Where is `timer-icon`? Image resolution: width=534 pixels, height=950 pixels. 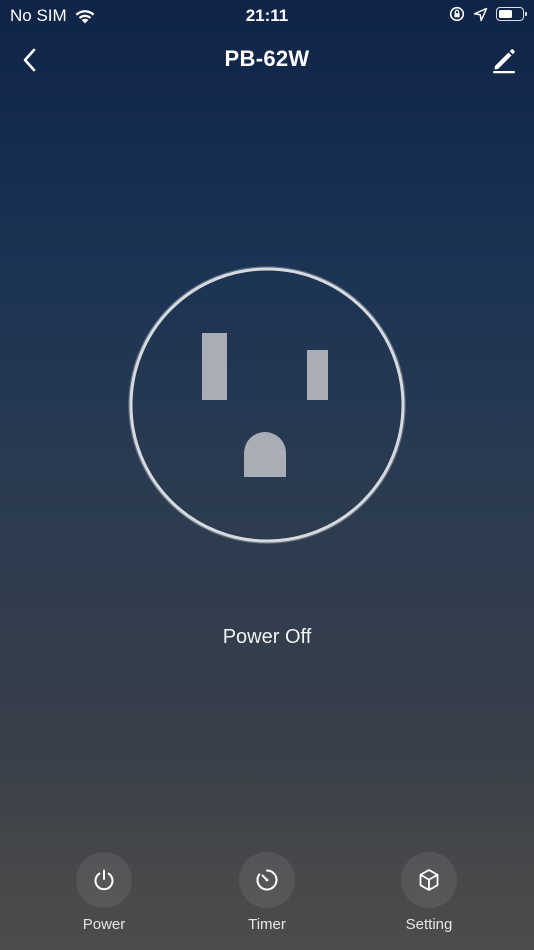
timer-icon is located at coordinates (267, 880).